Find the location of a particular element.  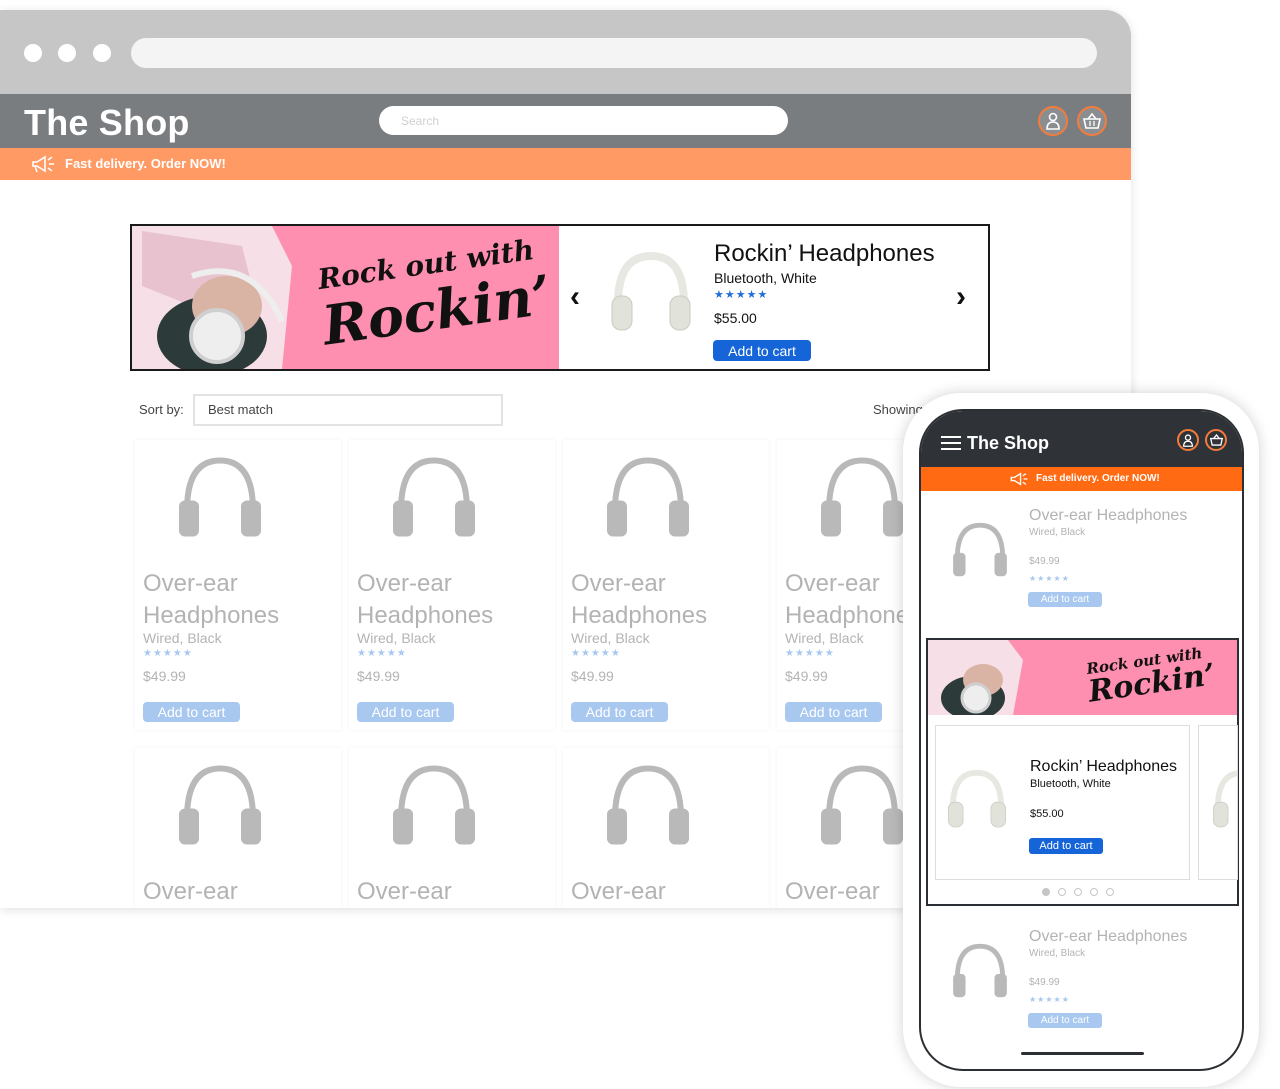

hero-rating-stars: ★★★★★ is located at coordinates (741, 295).